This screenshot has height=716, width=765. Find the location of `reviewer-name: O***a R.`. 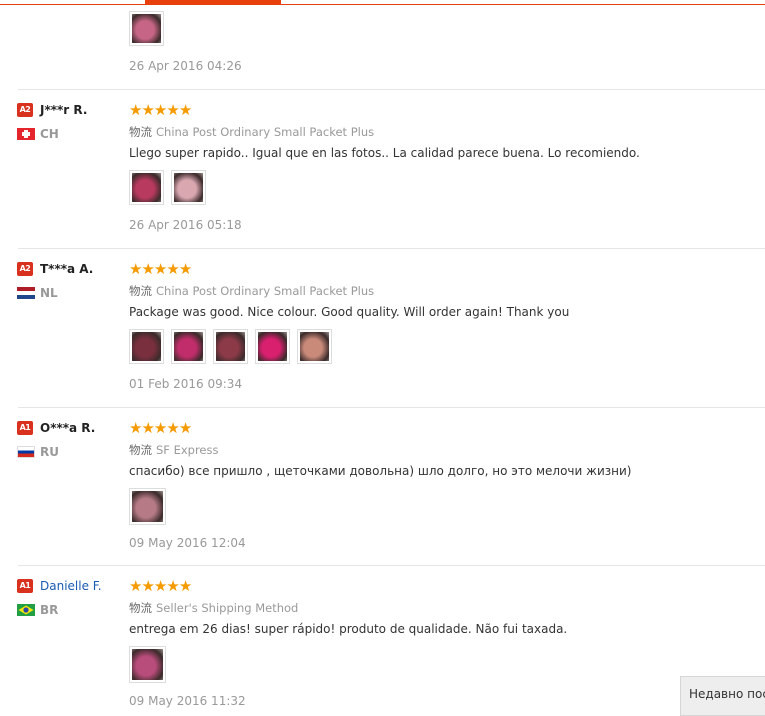

reviewer-name: O***a R. is located at coordinates (68, 428).